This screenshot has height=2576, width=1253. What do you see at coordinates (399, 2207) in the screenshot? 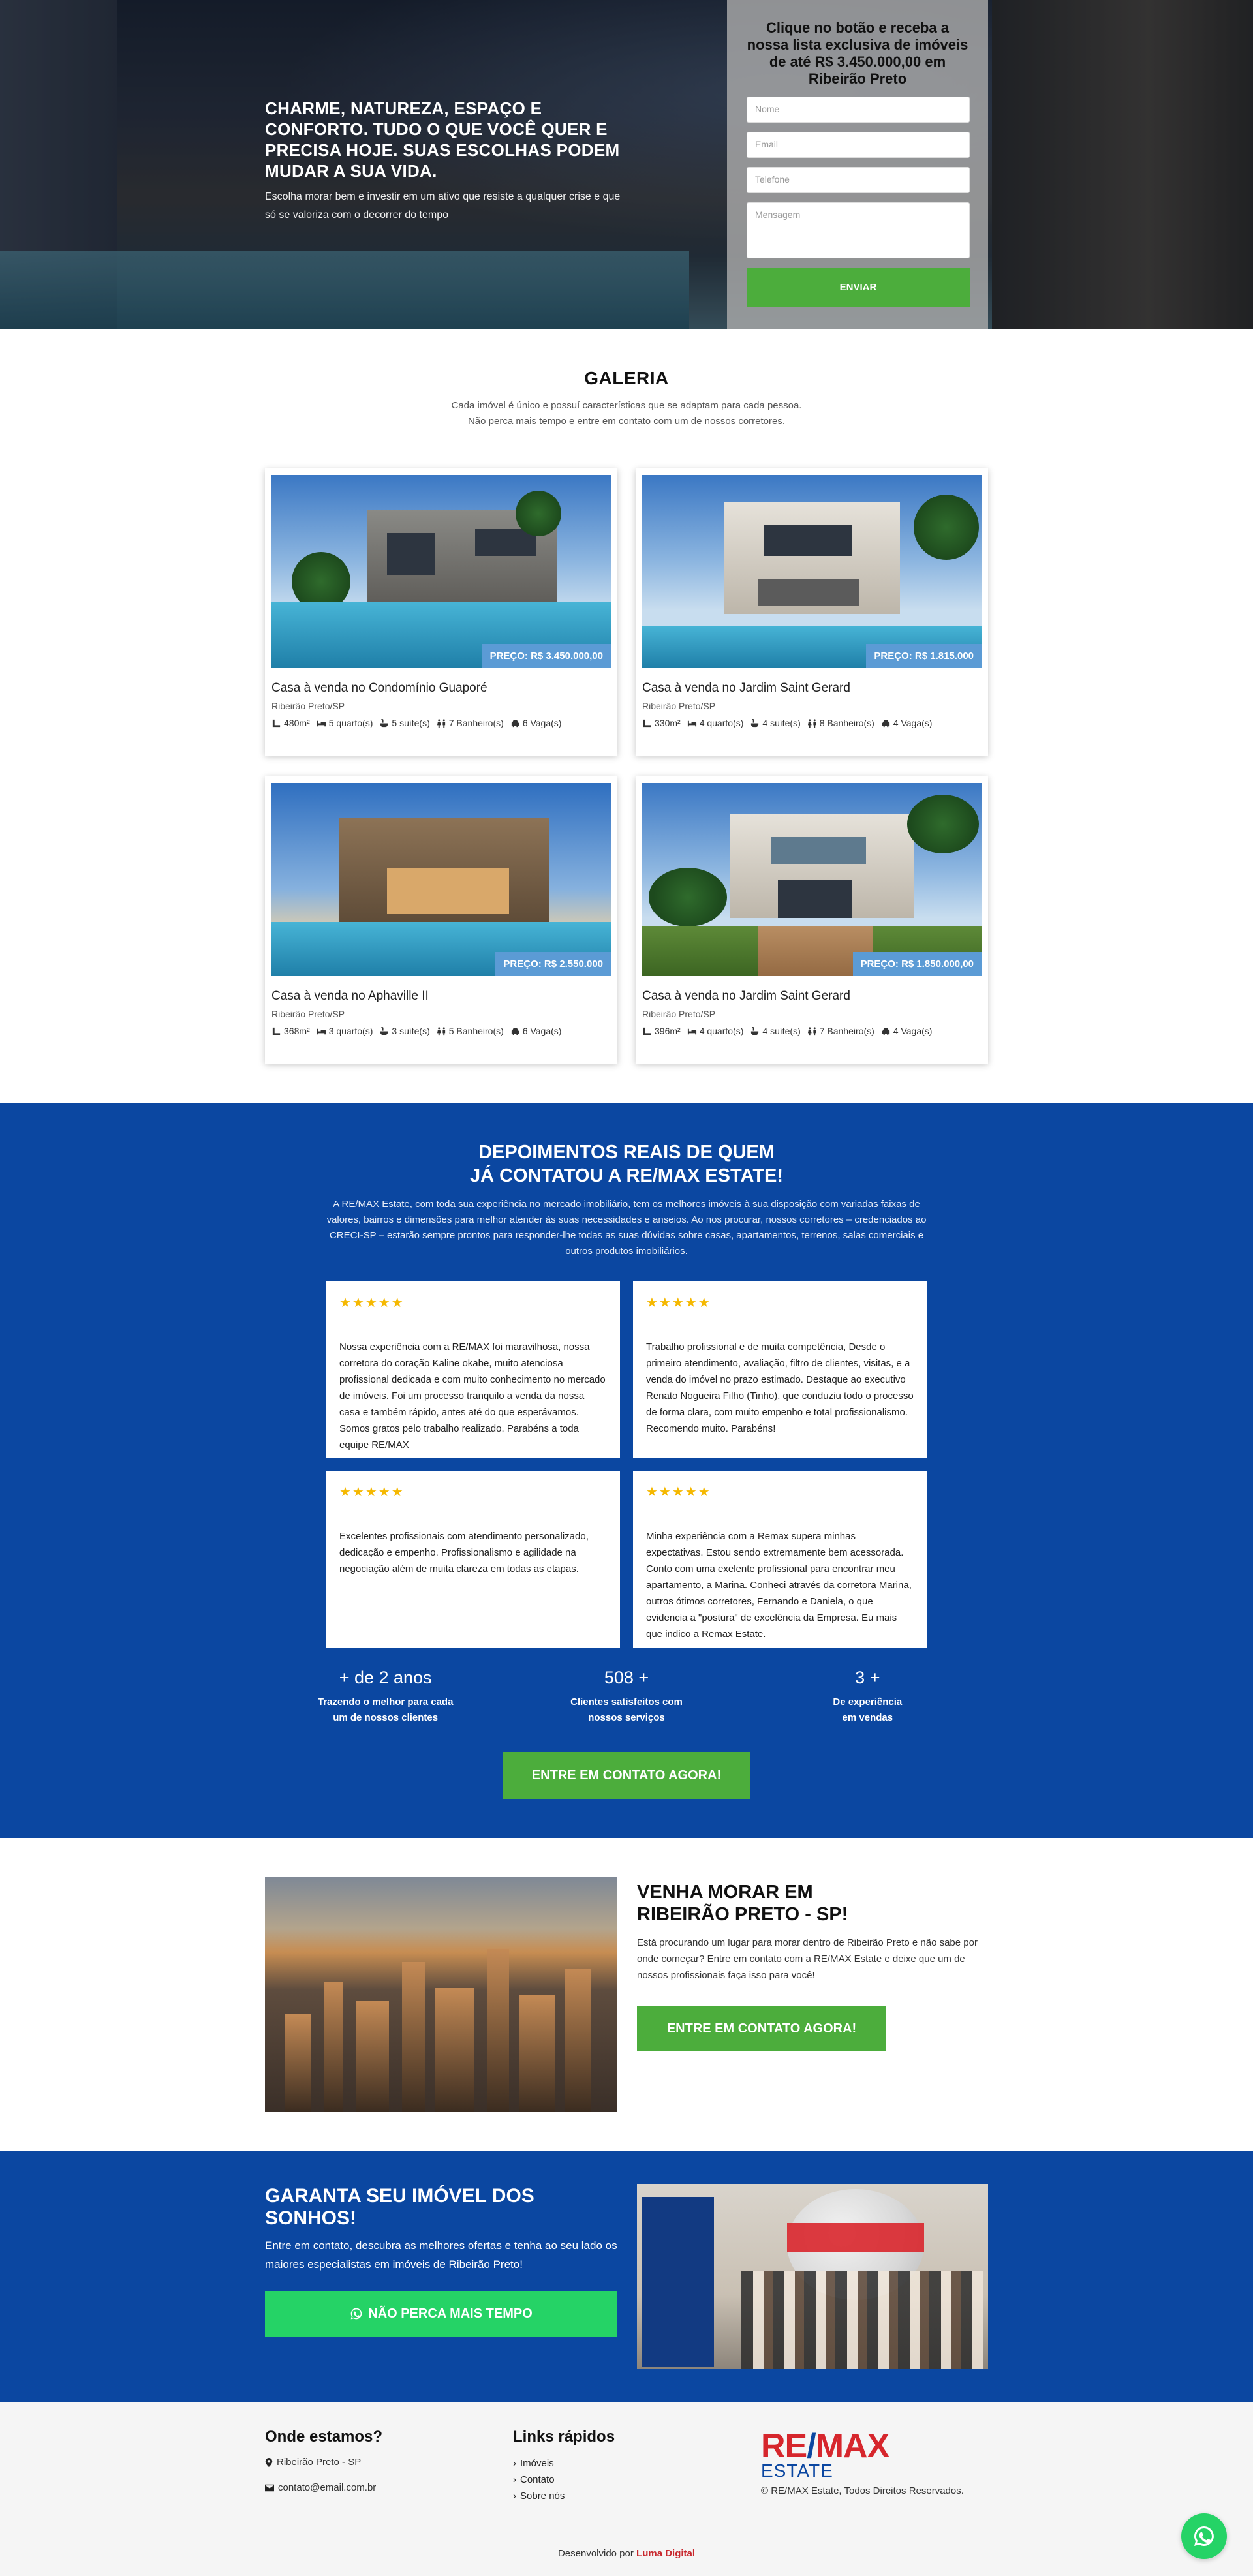
I see `dream-title: GARANTA SEU IMÓVEL DOS SONHOS!` at bounding box center [399, 2207].